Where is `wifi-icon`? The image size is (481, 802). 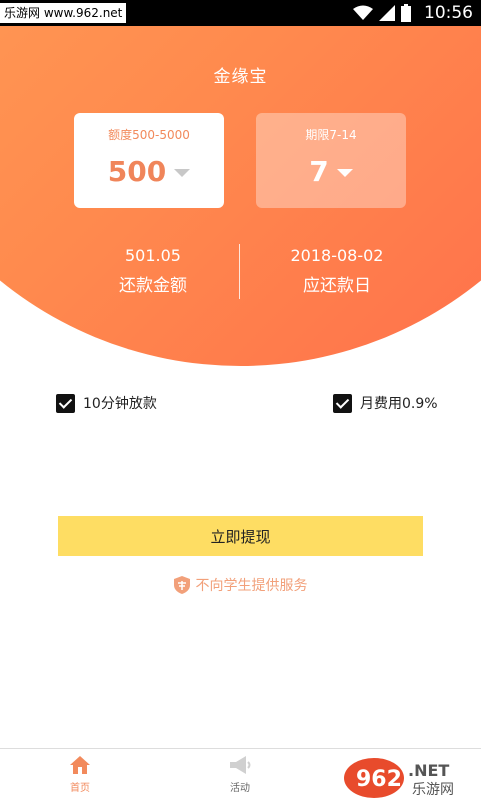 wifi-icon is located at coordinates (363, 12).